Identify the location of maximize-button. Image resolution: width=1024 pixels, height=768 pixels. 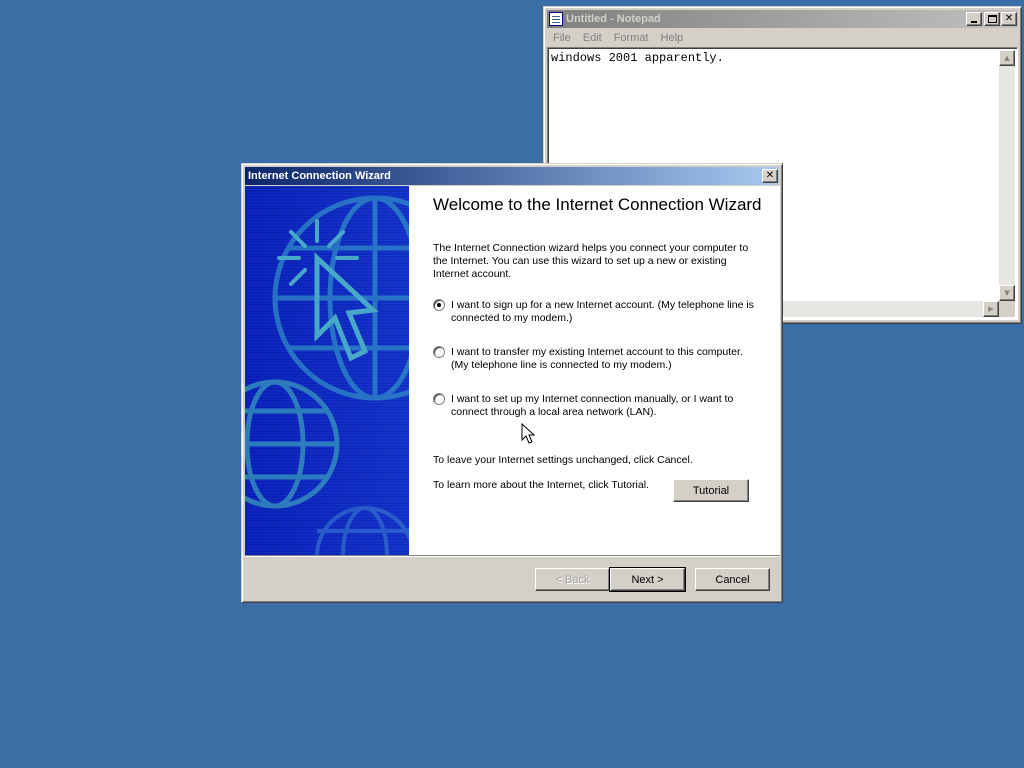
(992, 19).